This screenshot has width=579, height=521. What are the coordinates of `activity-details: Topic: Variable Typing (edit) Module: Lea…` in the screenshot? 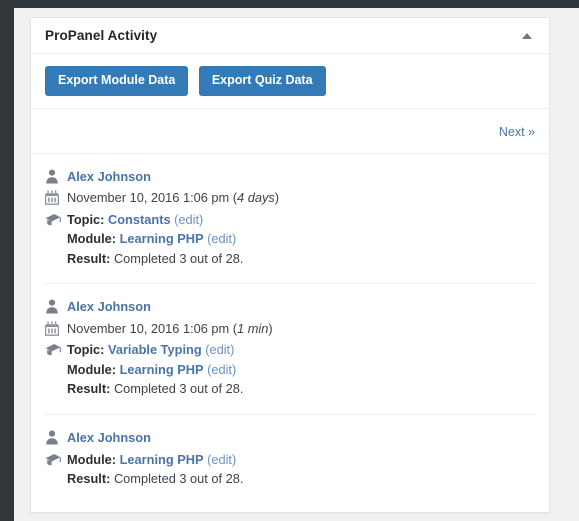 It's located at (155, 370).